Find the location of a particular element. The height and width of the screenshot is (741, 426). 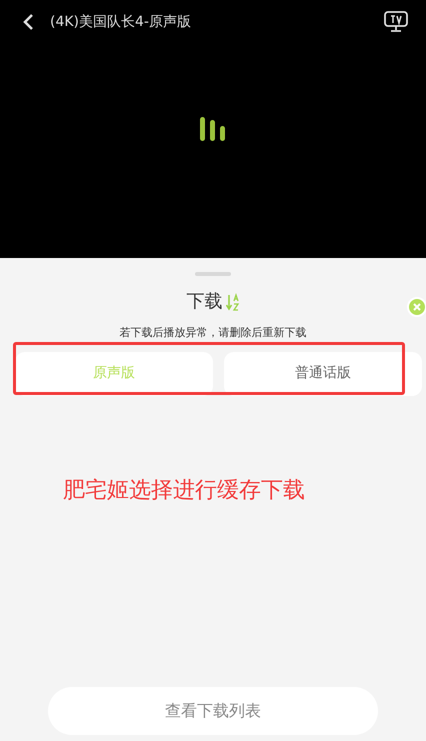

sort-icon is located at coordinates (233, 302).